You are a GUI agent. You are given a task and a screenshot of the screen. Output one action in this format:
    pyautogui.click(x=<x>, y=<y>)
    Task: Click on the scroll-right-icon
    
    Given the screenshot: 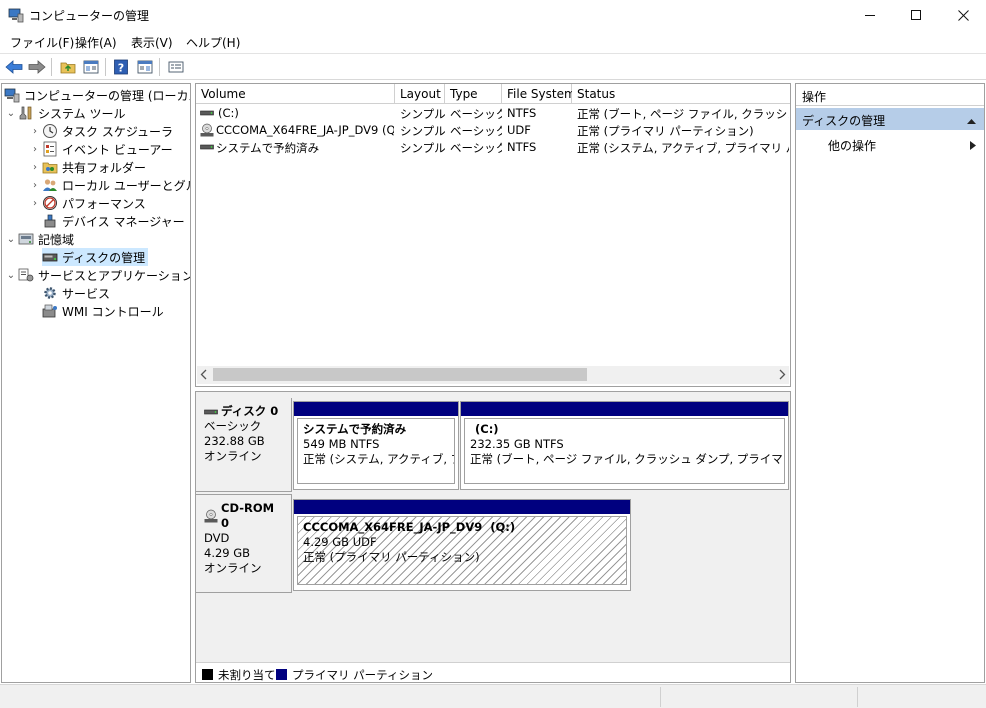 What is the action you would take?
    pyautogui.click(x=782, y=376)
    